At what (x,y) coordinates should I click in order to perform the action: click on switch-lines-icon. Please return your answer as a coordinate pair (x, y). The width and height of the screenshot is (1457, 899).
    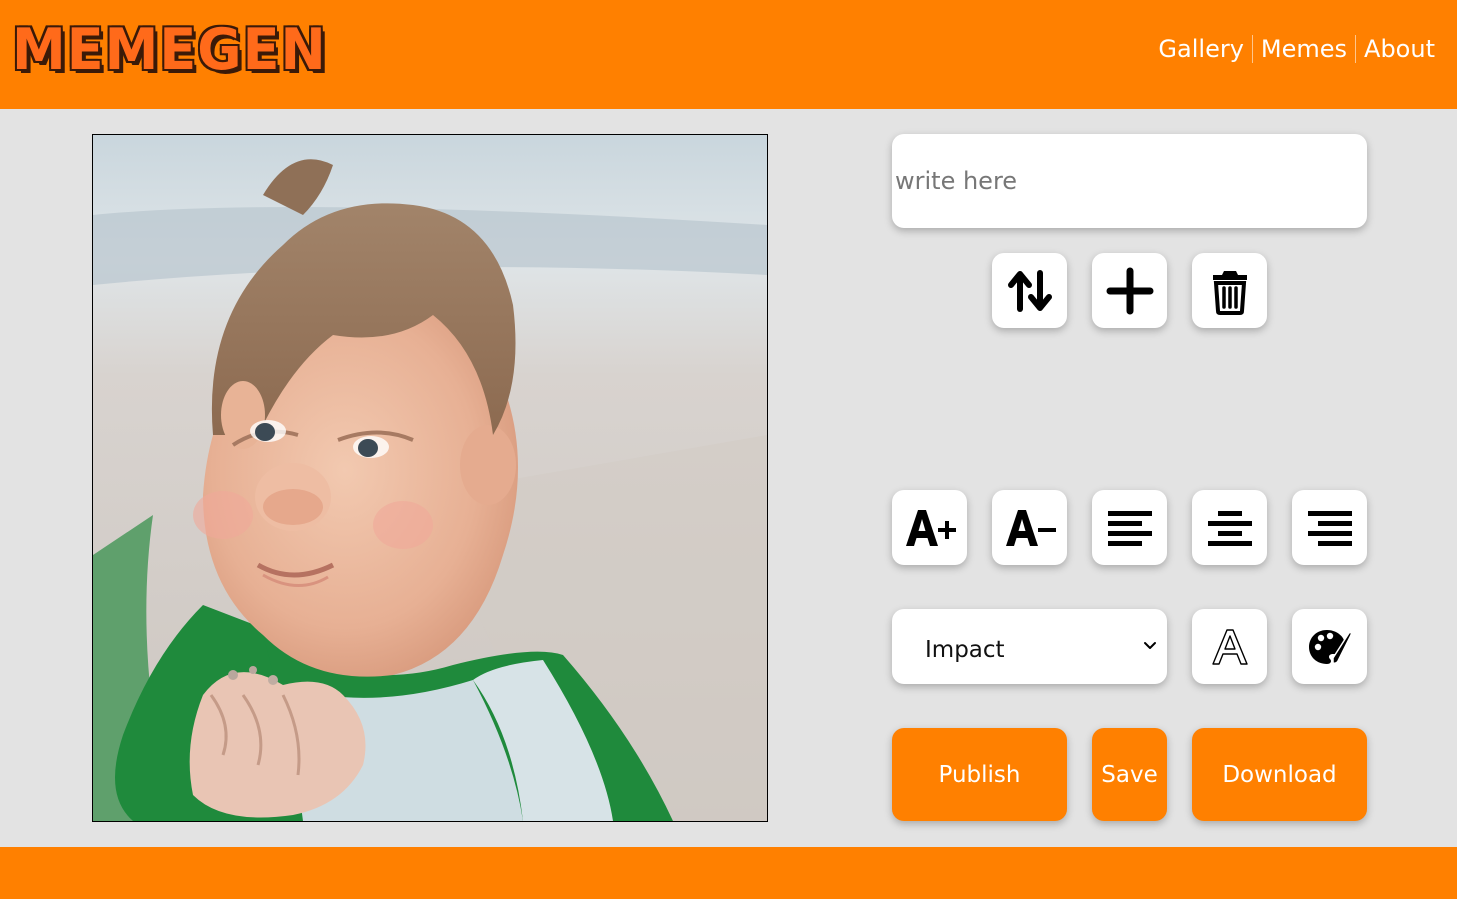
    Looking at the image, I should click on (1029, 290).